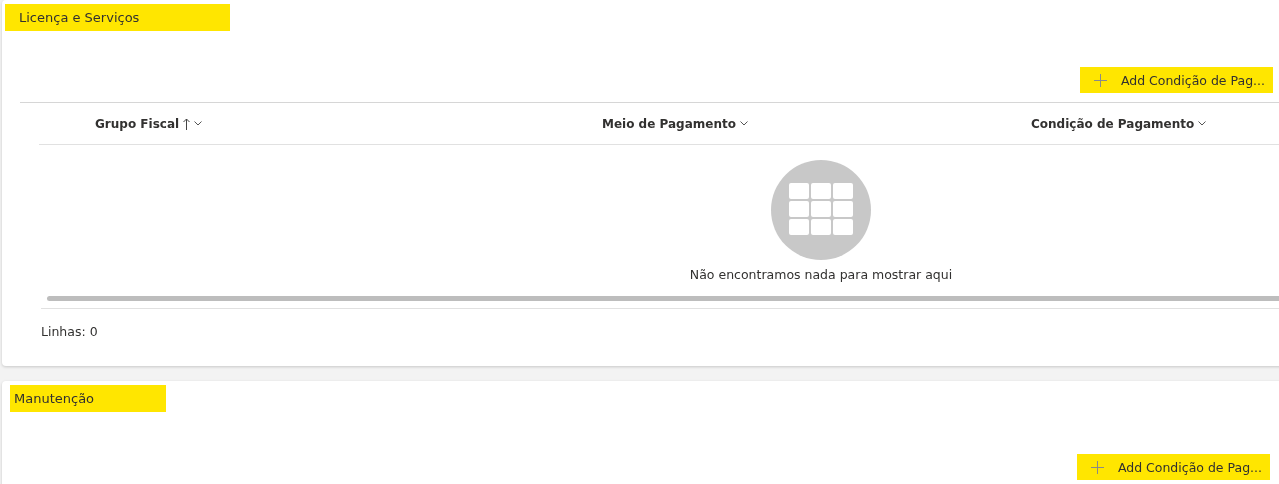 The image size is (1279, 484). Describe the element at coordinates (675, 123) in the screenshot. I see `column-header: Meio de Pagamento` at that location.